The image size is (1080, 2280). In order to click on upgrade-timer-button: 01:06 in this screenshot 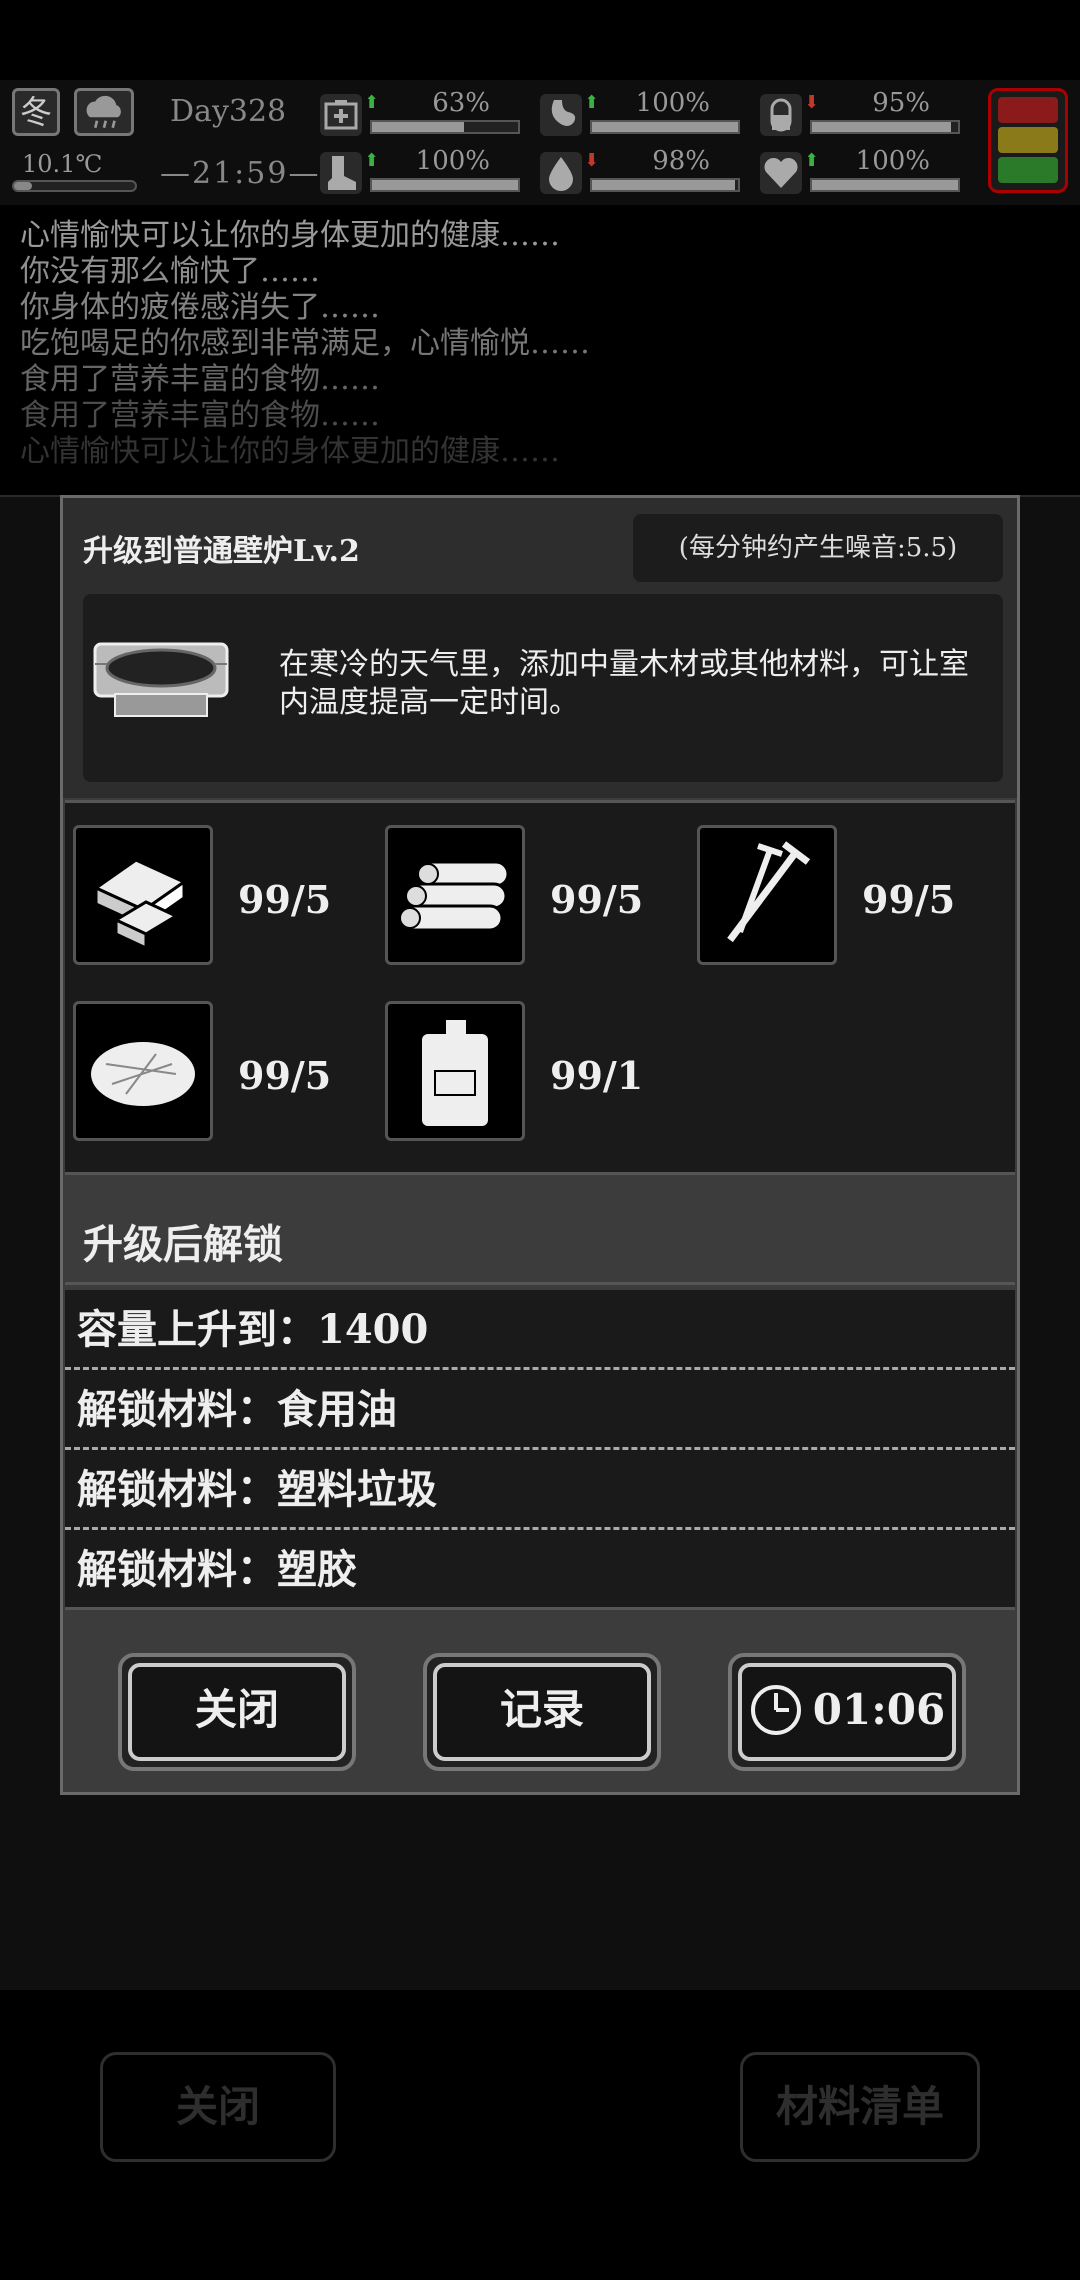, I will do `click(847, 1712)`.